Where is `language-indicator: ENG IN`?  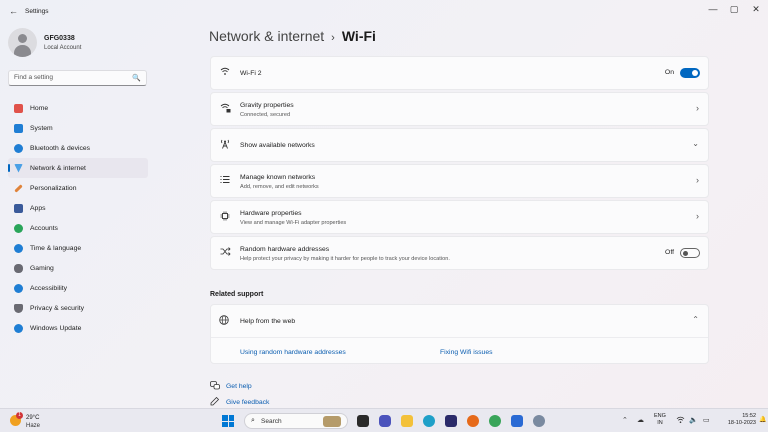 language-indicator: ENG IN is located at coordinates (660, 420).